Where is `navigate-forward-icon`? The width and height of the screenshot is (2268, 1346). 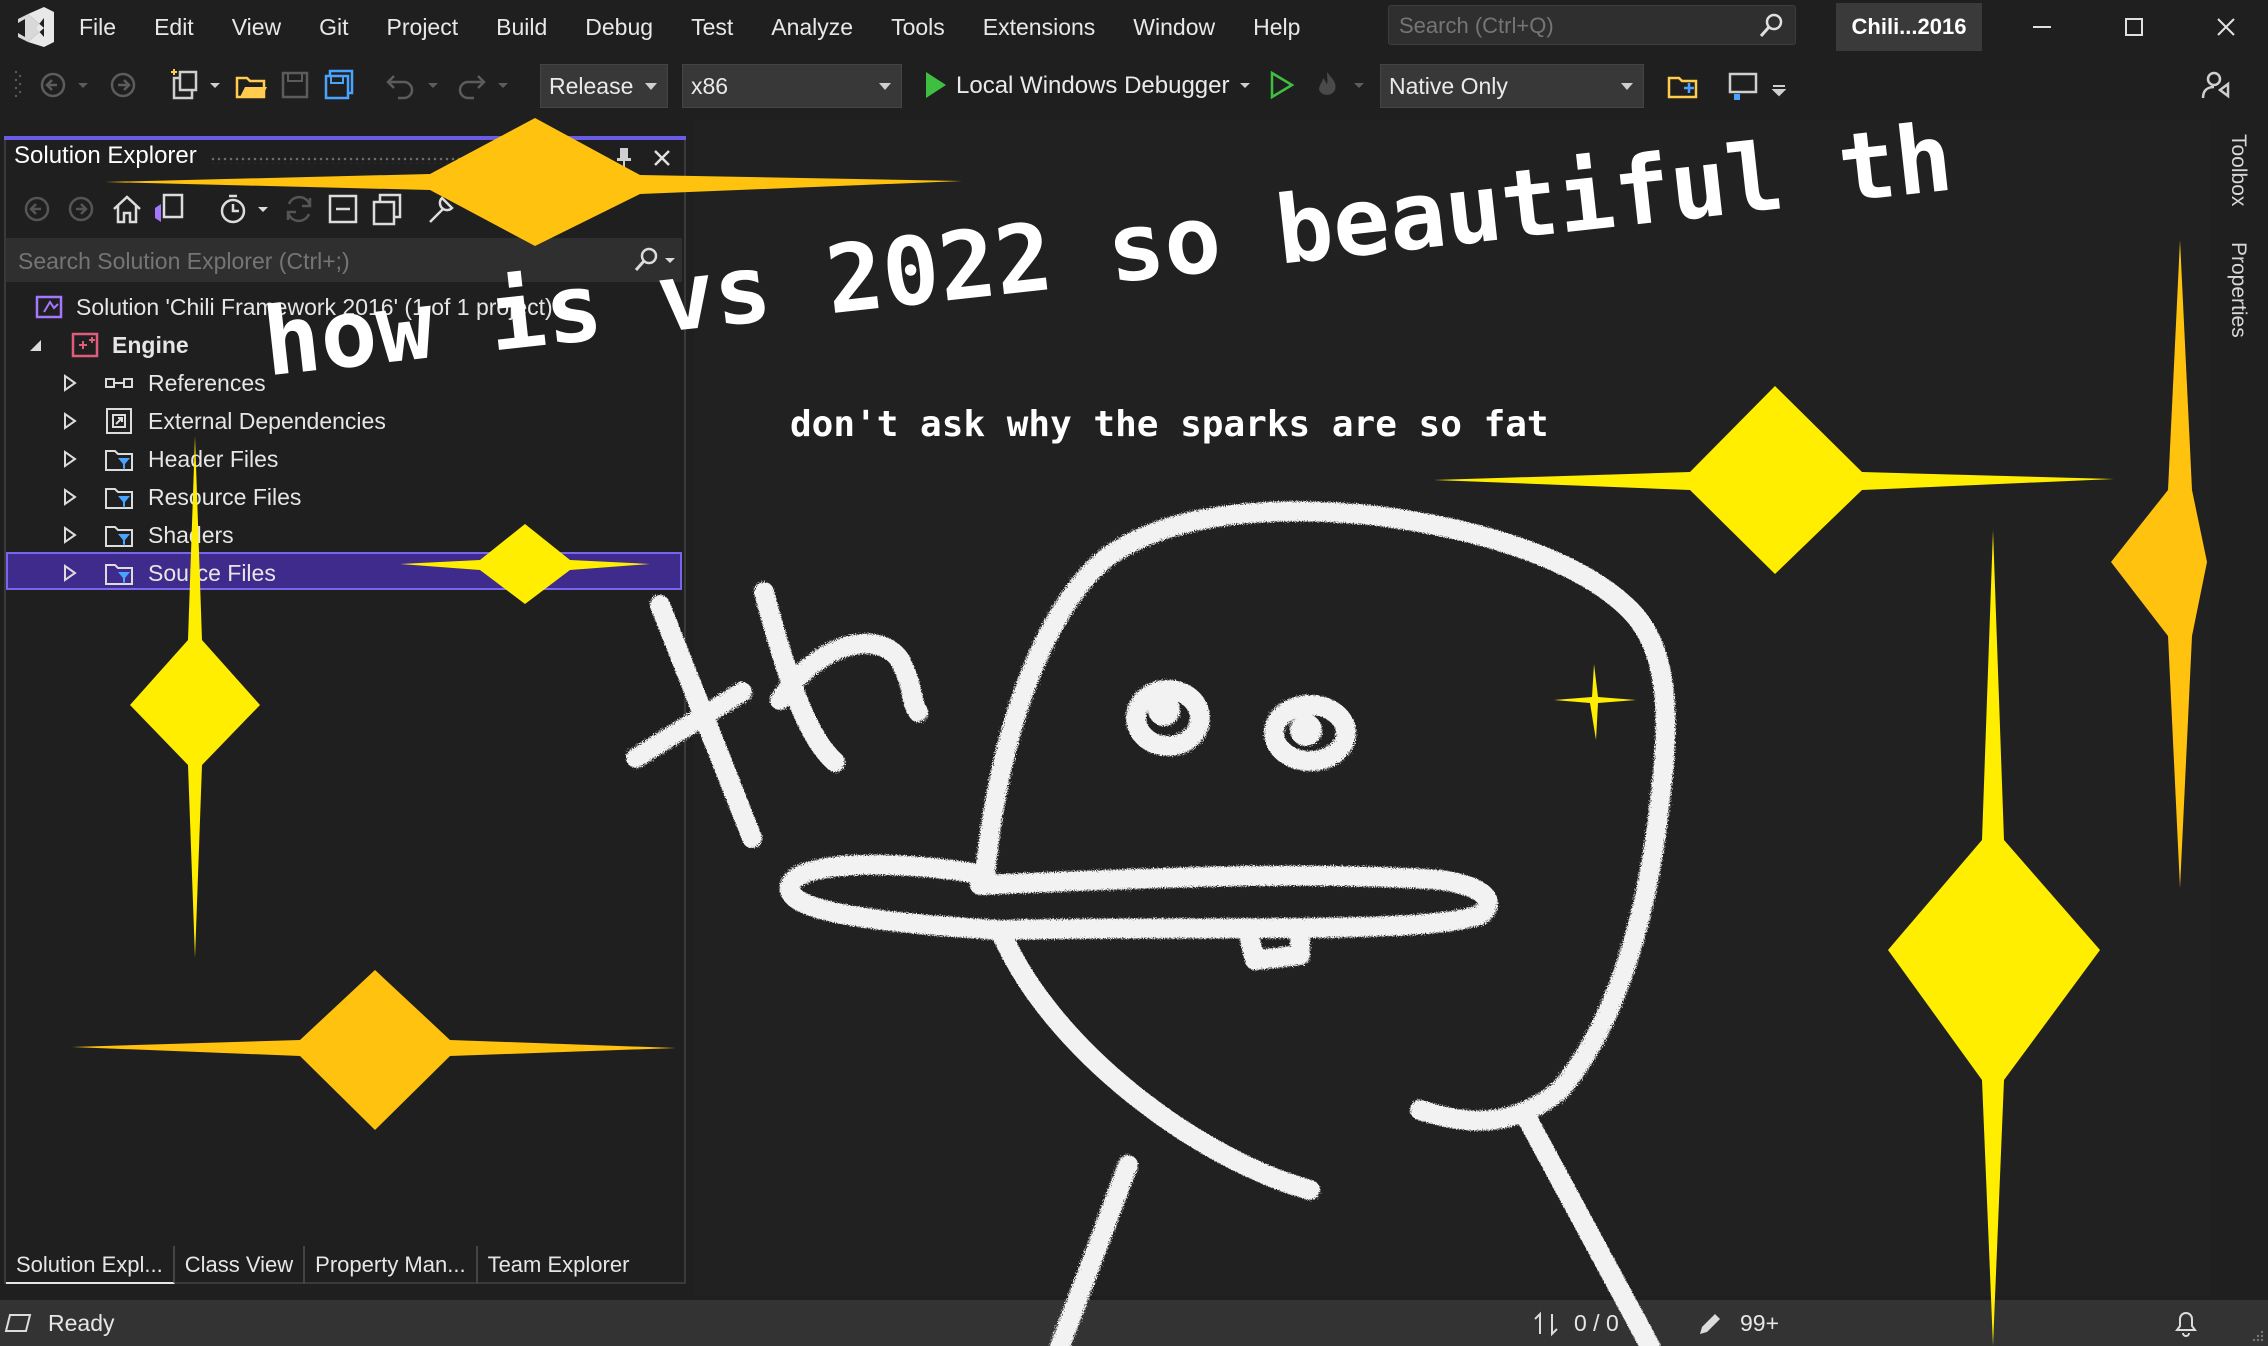 navigate-forward-icon is located at coordinates (123, 85).